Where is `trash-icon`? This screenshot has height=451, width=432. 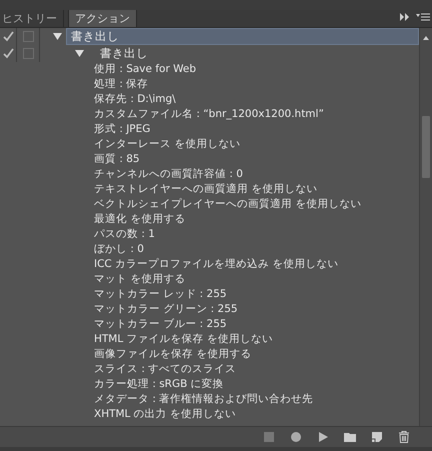 trash-icon is located at coordinates (404, 437).